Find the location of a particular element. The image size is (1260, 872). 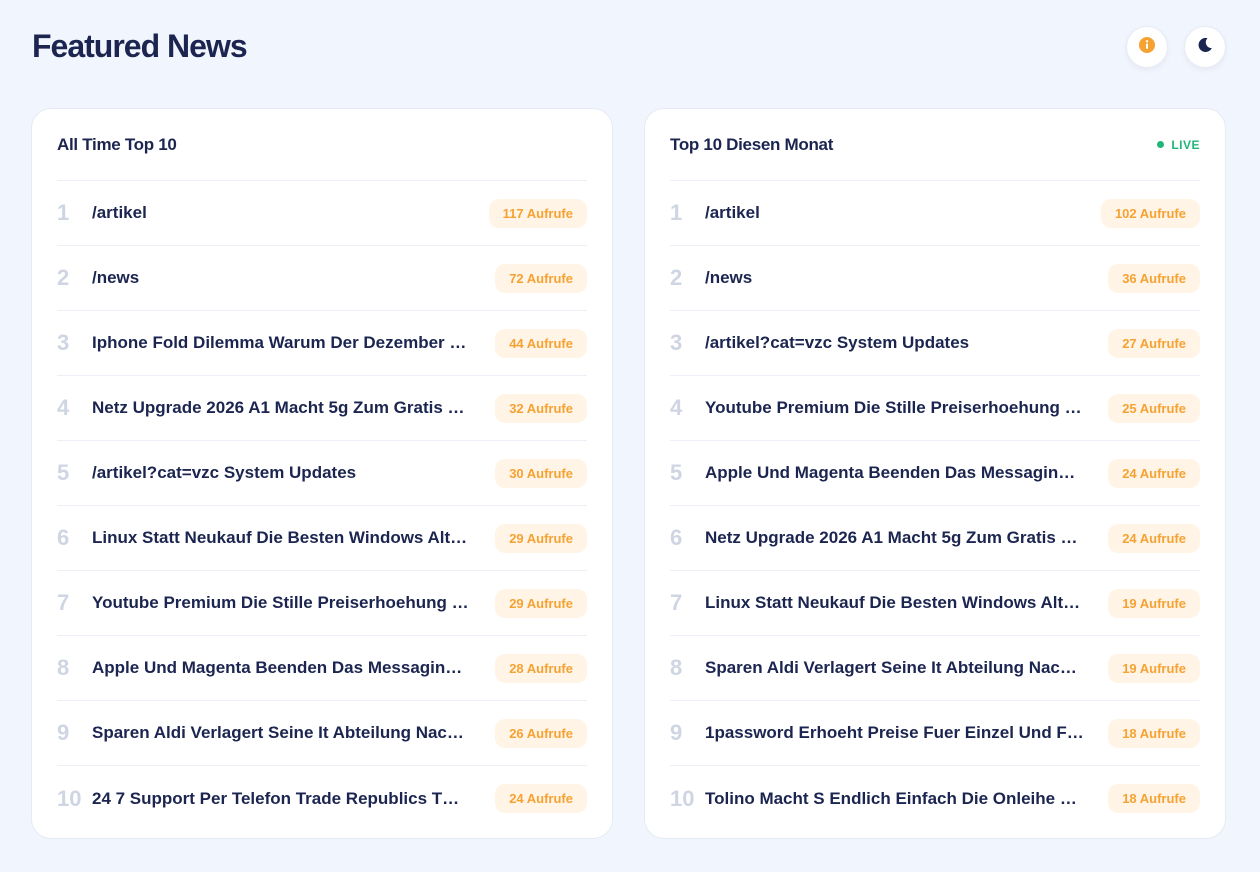

views-badge: 26 Aufrufe is located at coordinates (541, 733).